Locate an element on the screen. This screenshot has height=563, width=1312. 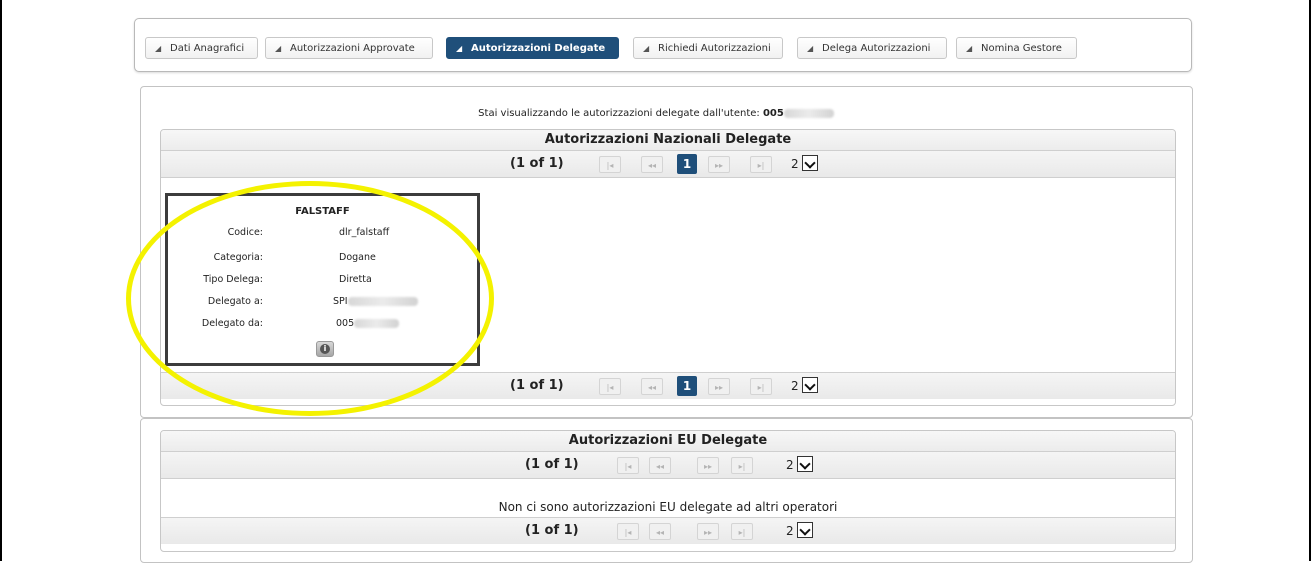
tab-label: Autorizzazioni Approvate is located at coordinates (352, 48).